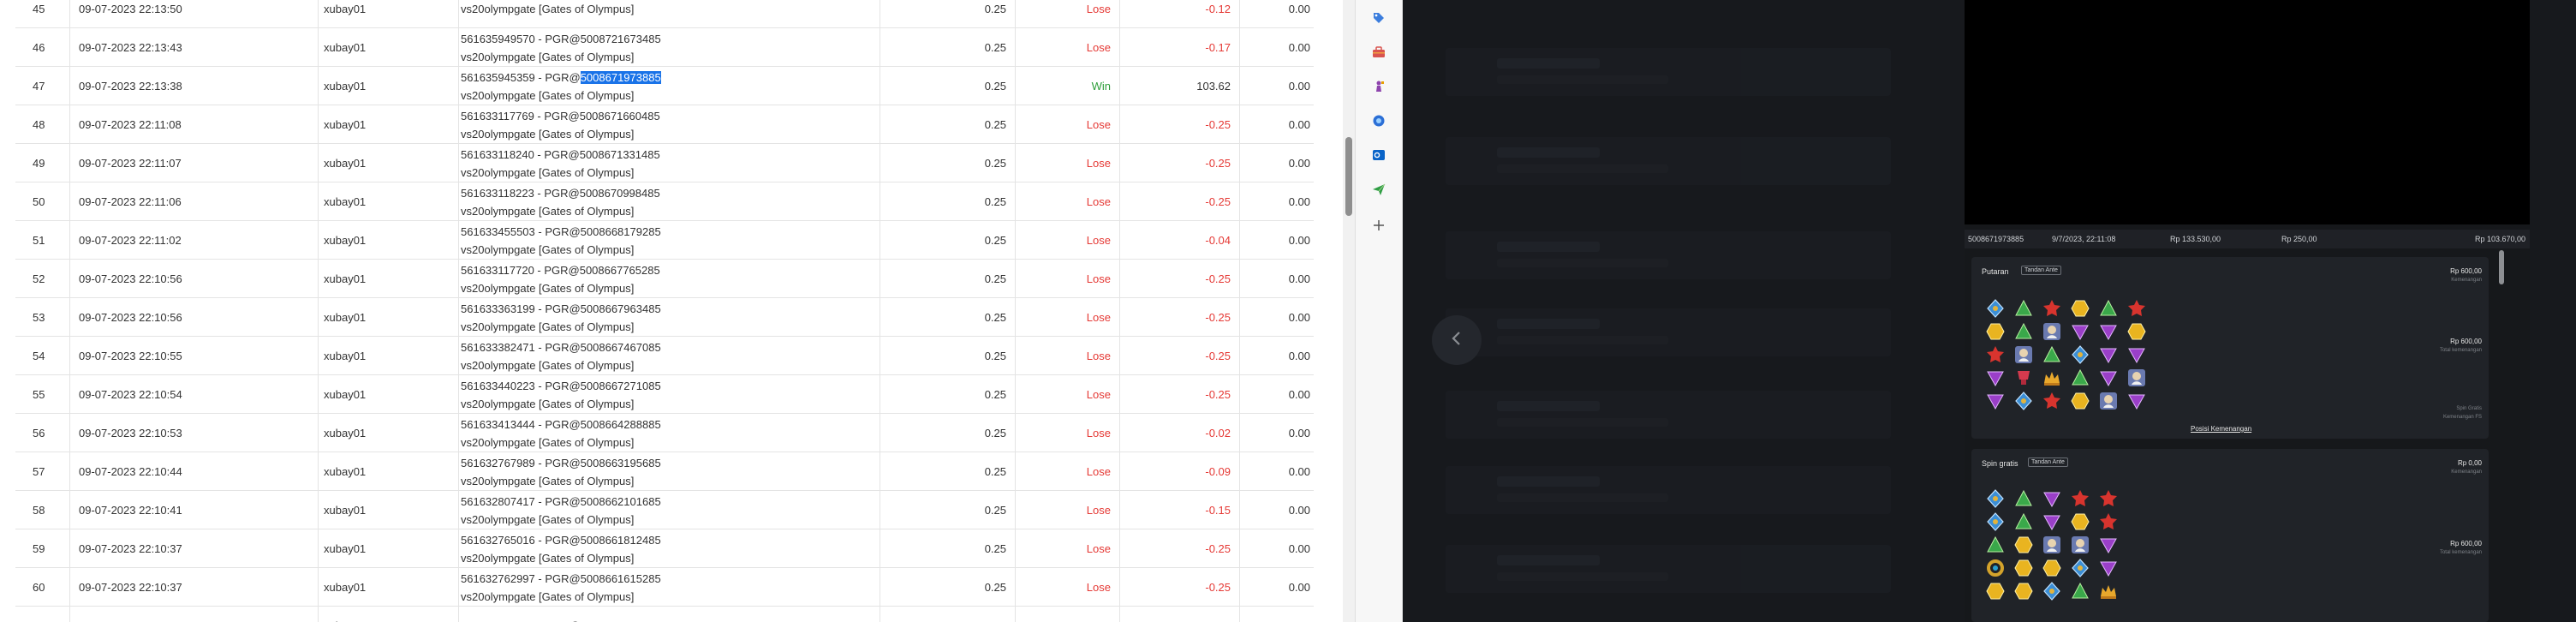  What do you see at coordinates (2221, 429) in the screenshot?
I see `winning-positions-link: Posisi Kemenangan` at bounding box center [2221, 429].